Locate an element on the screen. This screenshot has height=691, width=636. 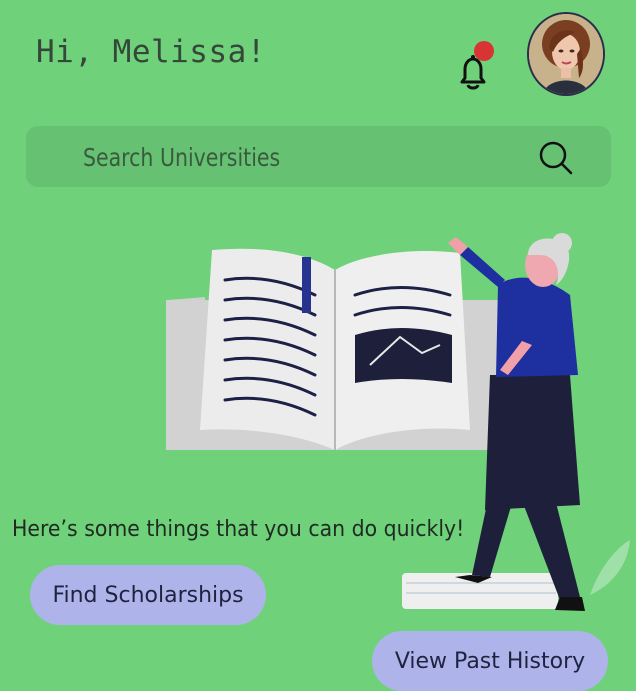
search-input: Search Universities is located at coordinates (181, 157).